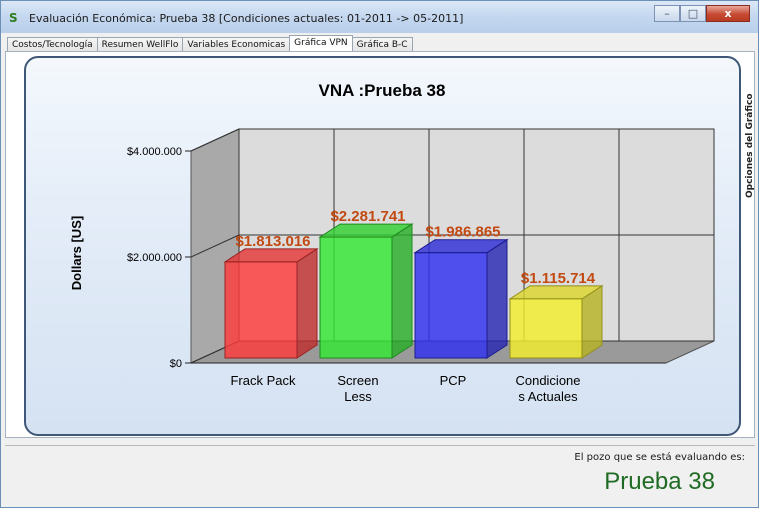  Describe the element at coordinates (272, 241) in the screenshot. I see `bar-value-label: $1.813.016` at that location.